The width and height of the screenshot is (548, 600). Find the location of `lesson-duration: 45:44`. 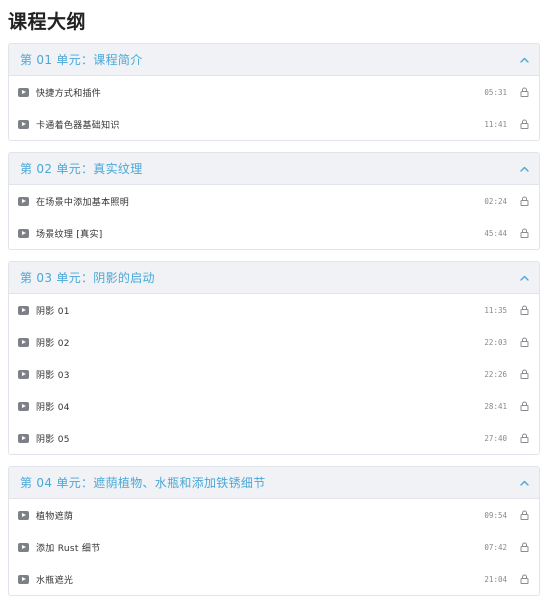

lesson-duration: 45:44 is located at coordinates (495, 233).